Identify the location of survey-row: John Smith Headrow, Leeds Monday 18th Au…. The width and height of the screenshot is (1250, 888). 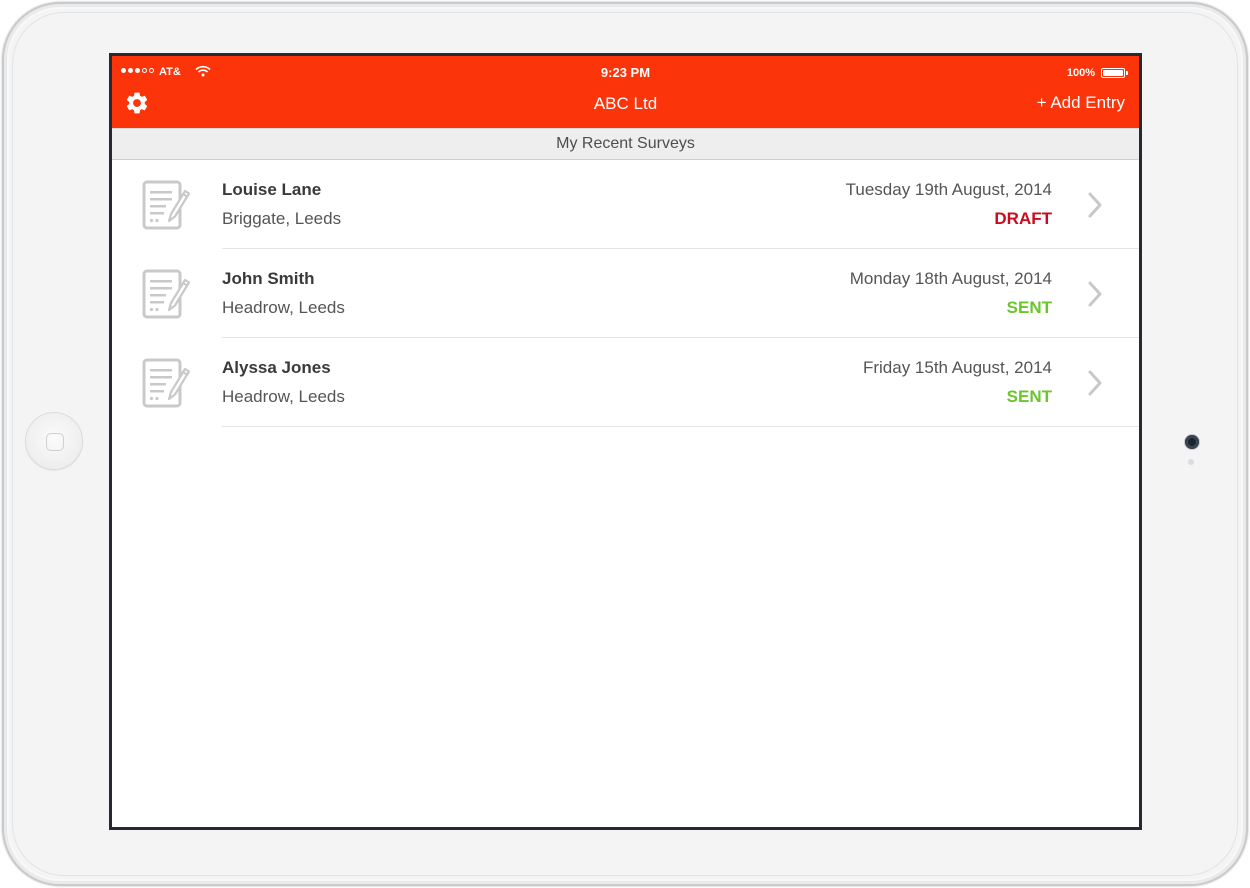
(625, 293).